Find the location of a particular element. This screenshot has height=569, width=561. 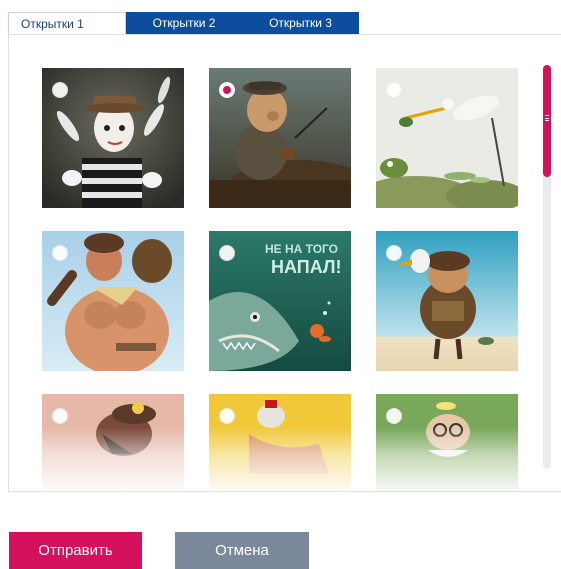

cancel-button: Отмена is located at coordinates (242, 550).